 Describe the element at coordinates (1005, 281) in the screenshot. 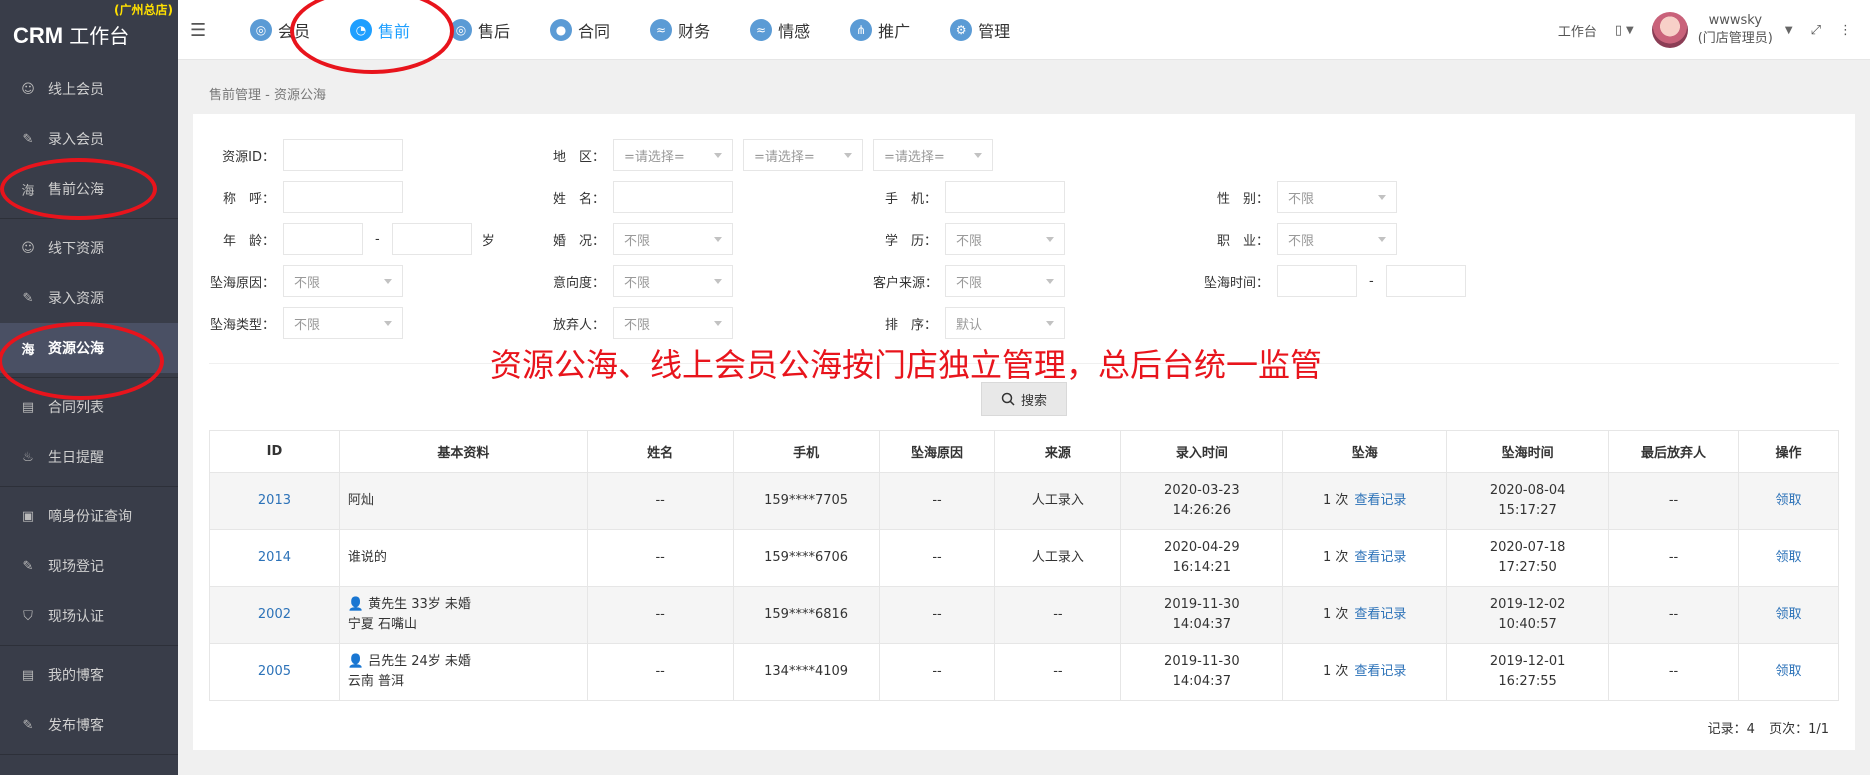

I see `source-select: 不限` at that location.